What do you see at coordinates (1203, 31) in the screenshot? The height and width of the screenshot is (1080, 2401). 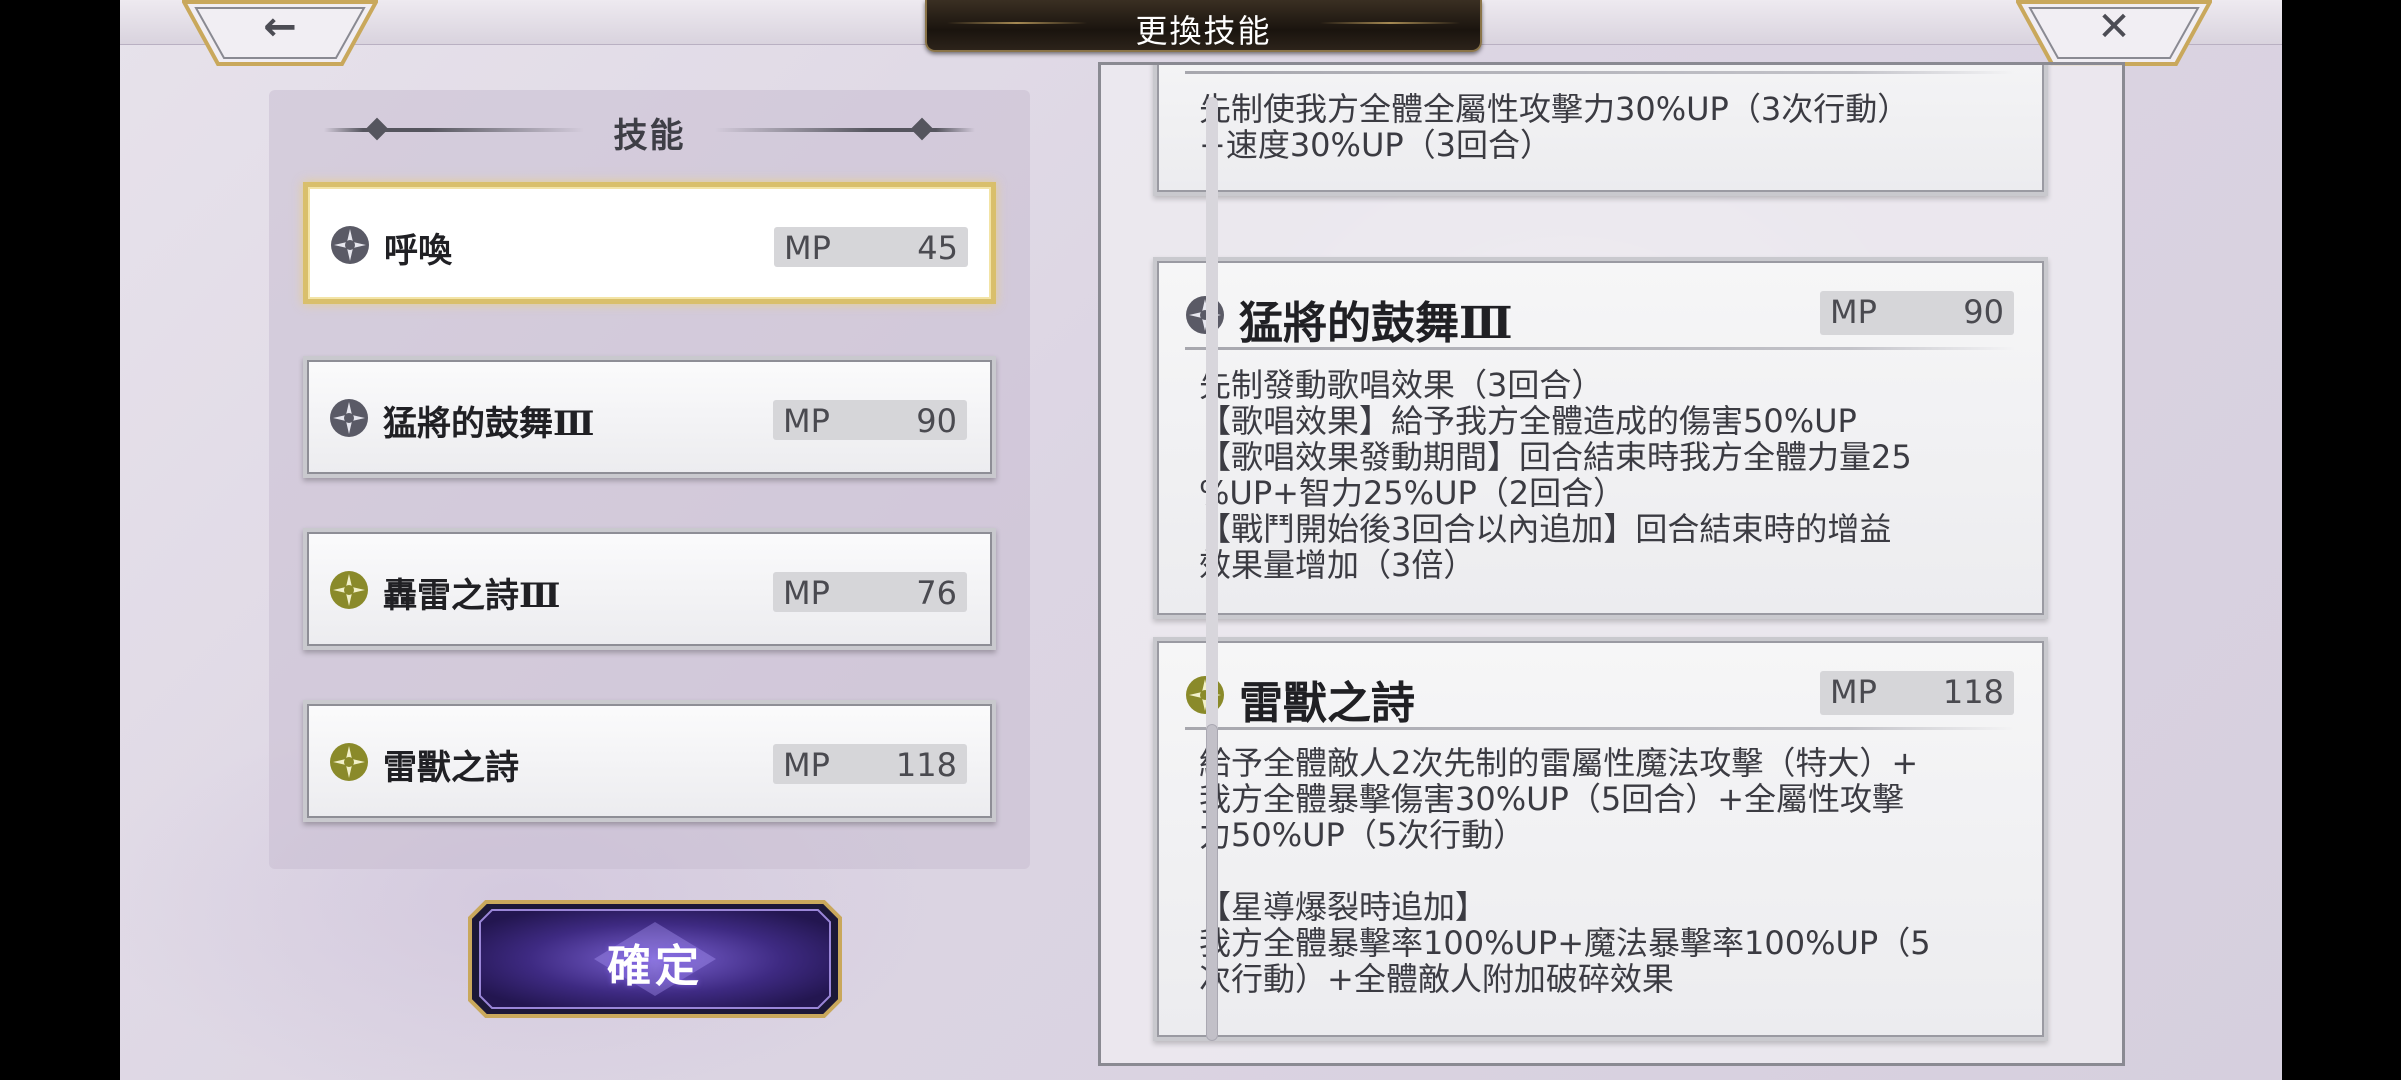 I see `page-title: 更換技能` at bounding box center [1203, 31].